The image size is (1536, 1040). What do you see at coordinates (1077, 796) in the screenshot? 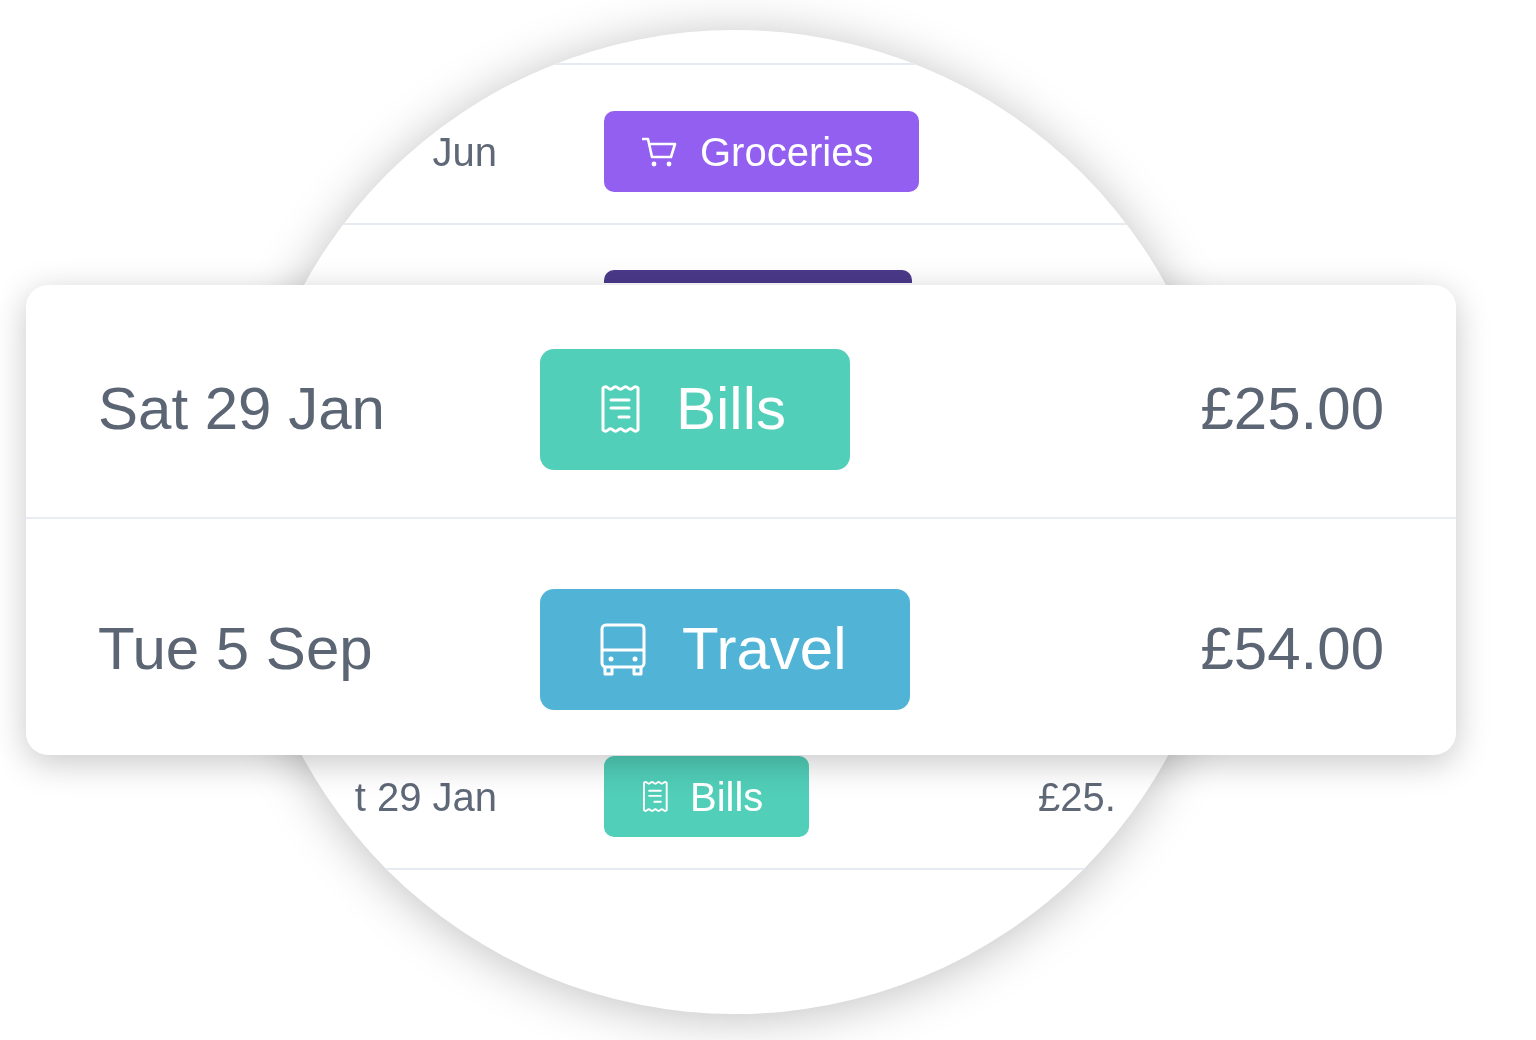
I see `amount-text: £25.` at bounding box center [1077, 796].